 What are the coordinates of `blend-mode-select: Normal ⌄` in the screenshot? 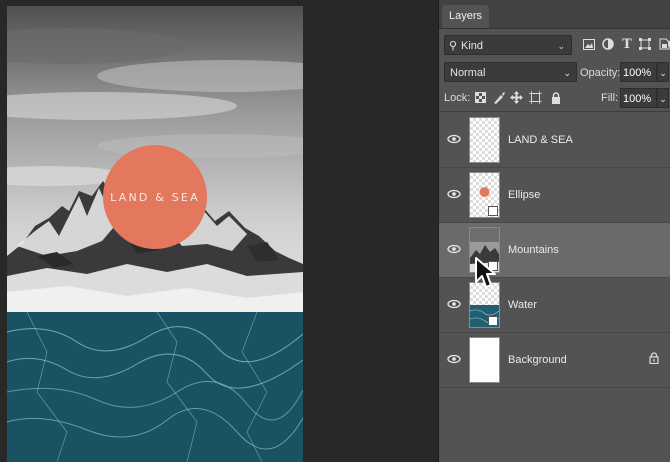 It's located at (510, 72).